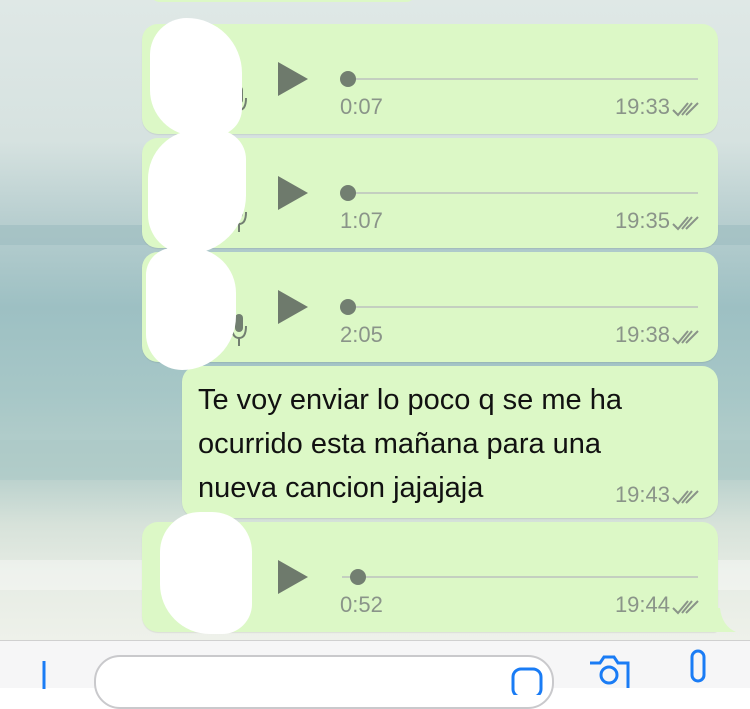 The height and width of the screenshot is (709, 750). Describe the element at coordinates (642, 494) in the screenshot. I see `message-time: 19:43` at that location.